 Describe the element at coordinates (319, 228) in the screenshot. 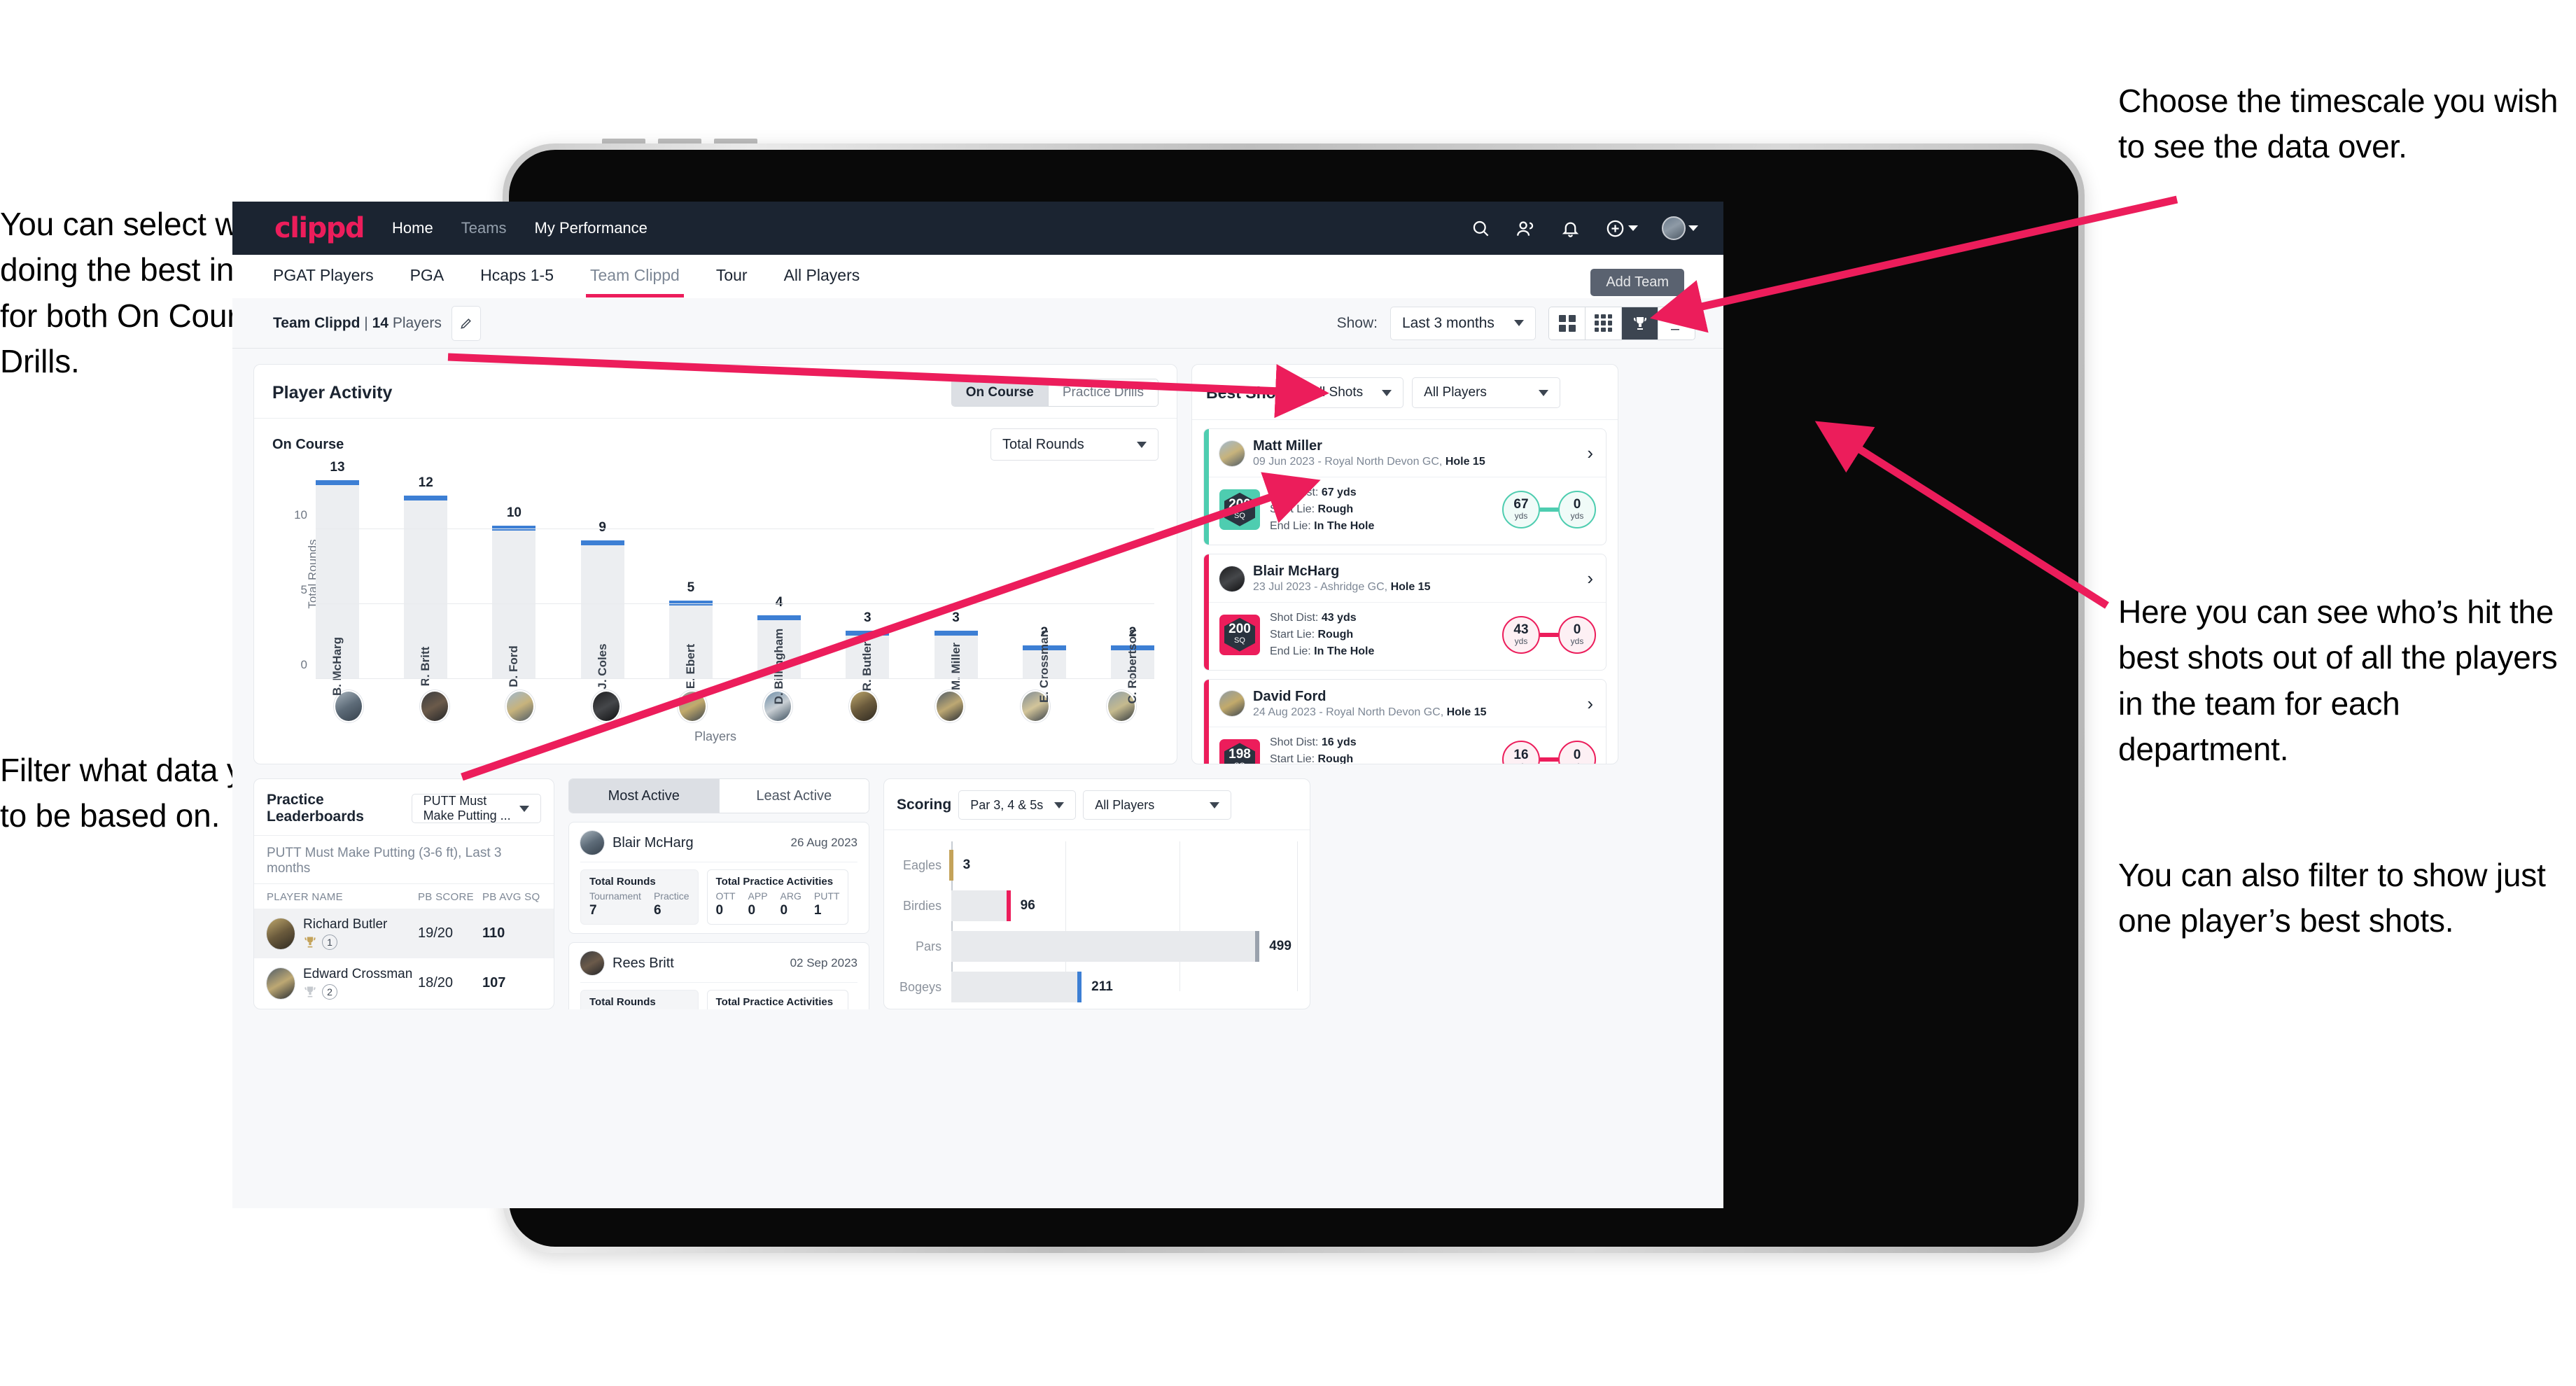

I see `clippd-logo: clippd` at that location.